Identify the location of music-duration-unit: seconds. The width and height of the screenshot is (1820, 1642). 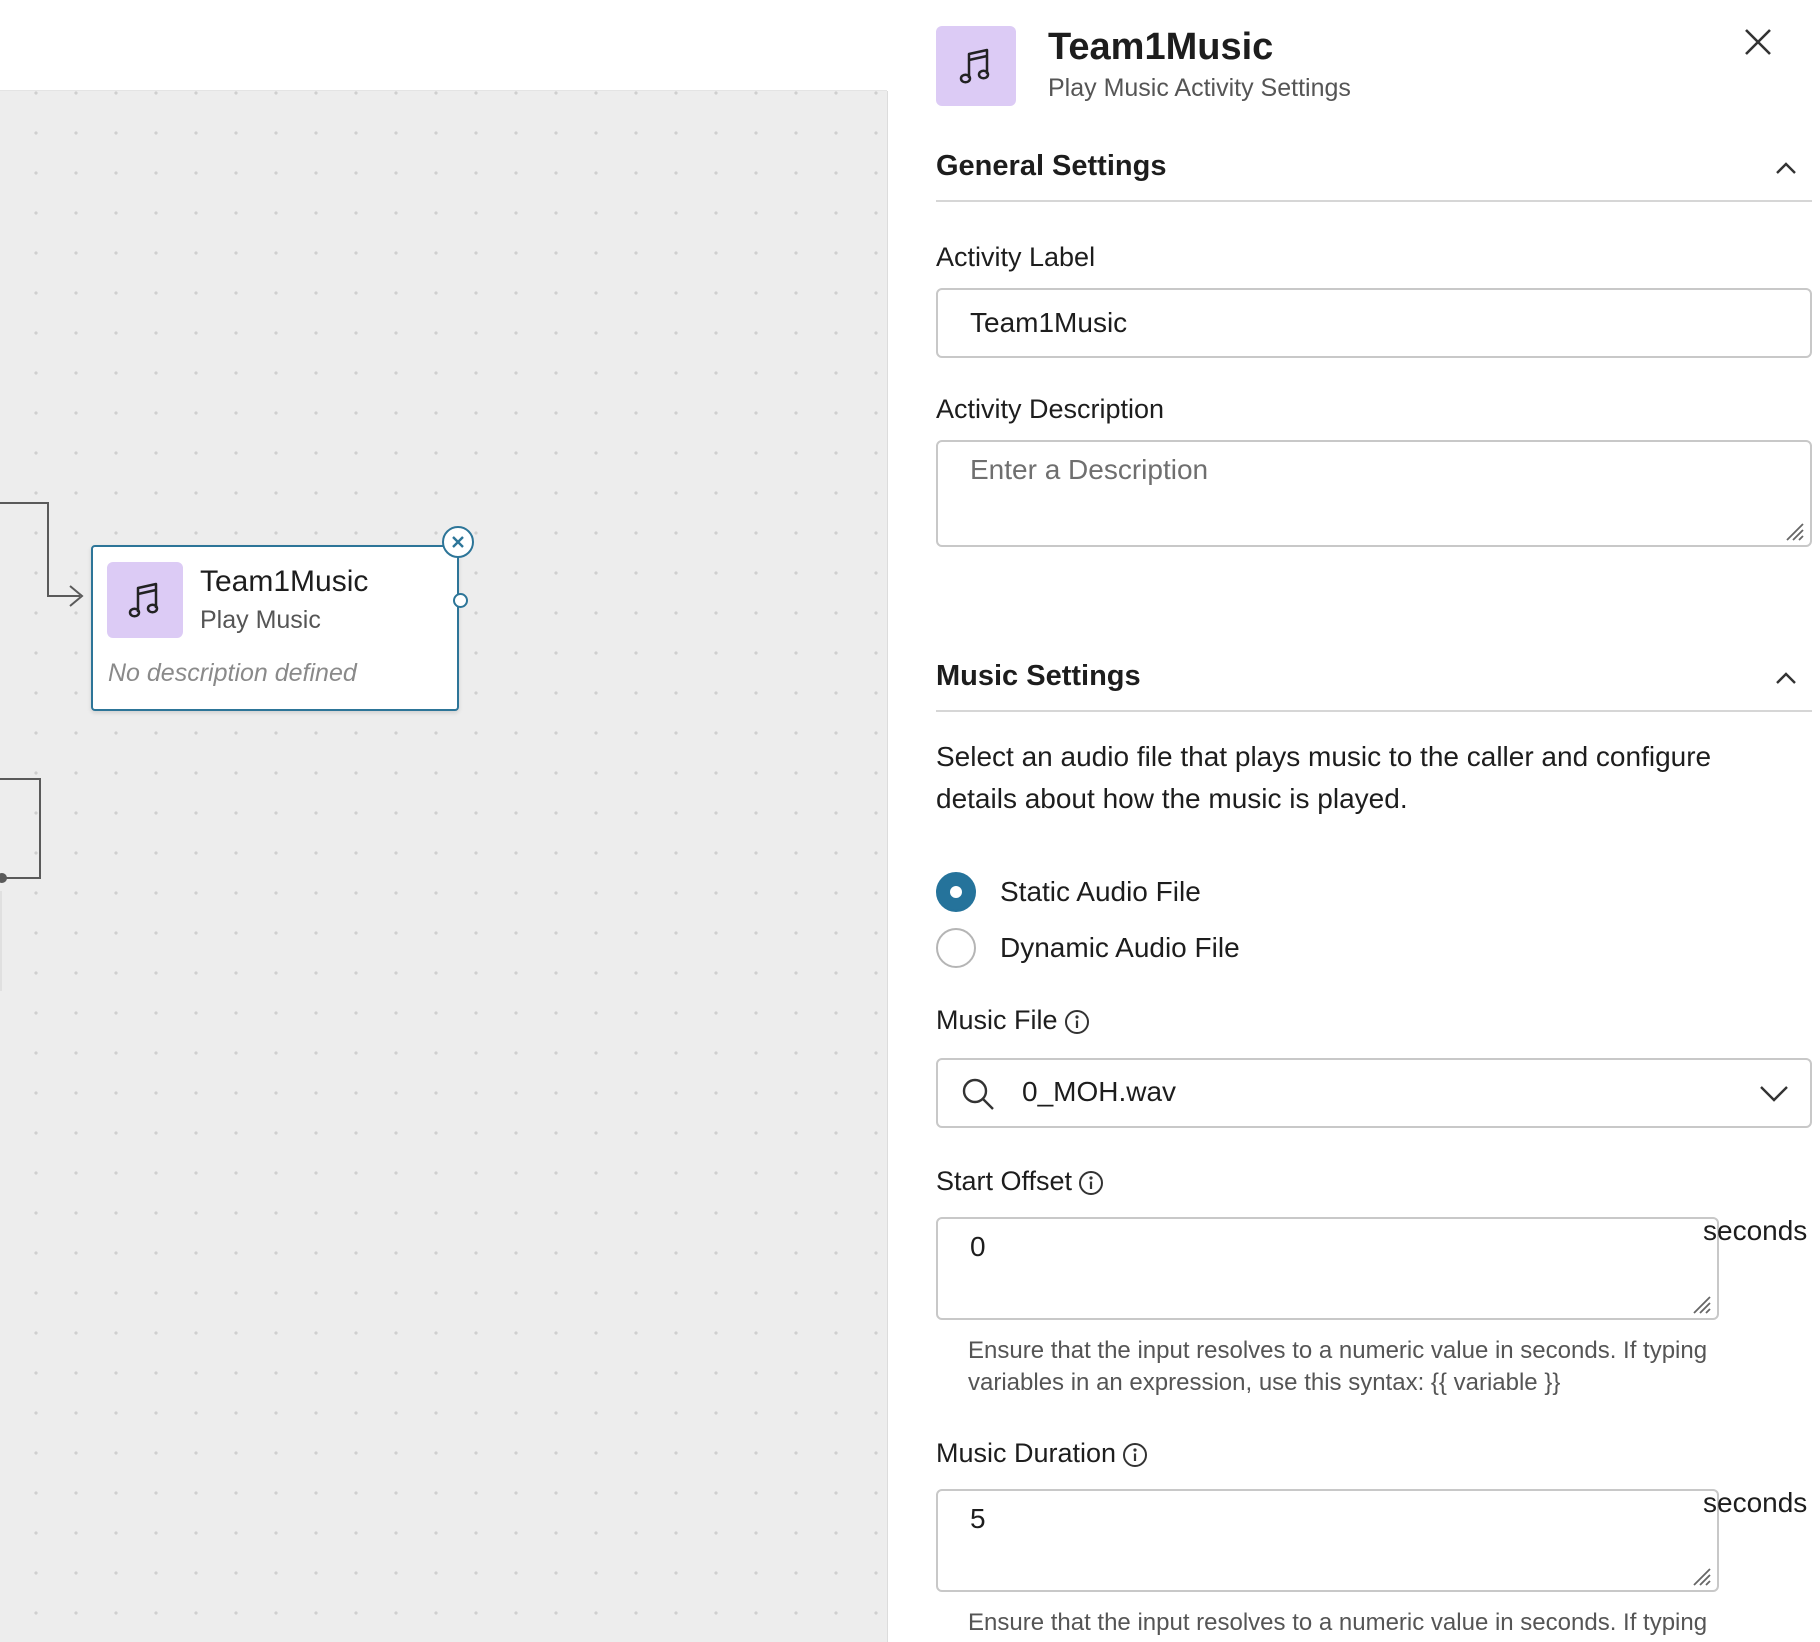
(1755, 1502).